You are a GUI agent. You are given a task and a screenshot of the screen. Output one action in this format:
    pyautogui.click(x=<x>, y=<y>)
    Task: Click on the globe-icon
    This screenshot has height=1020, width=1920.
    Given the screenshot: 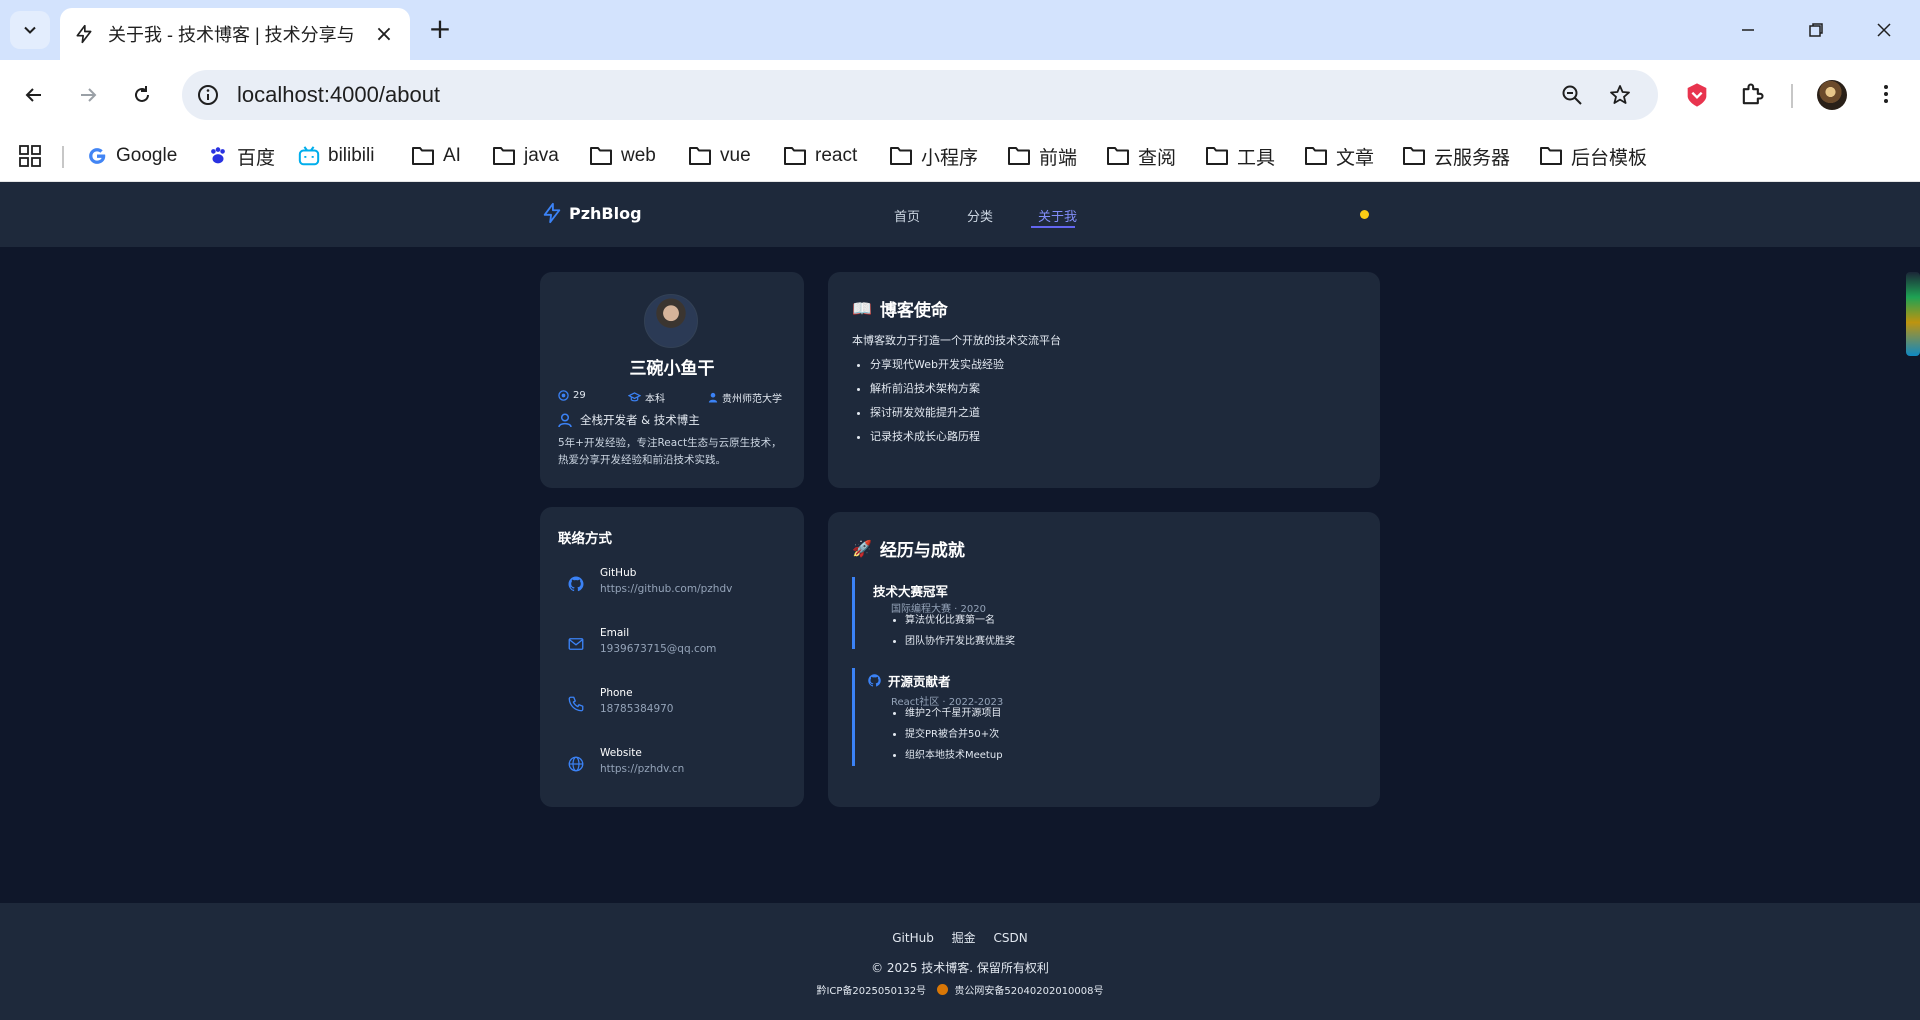 What is the action you would take?
    pyautogui.click(x=576, y=764)
    